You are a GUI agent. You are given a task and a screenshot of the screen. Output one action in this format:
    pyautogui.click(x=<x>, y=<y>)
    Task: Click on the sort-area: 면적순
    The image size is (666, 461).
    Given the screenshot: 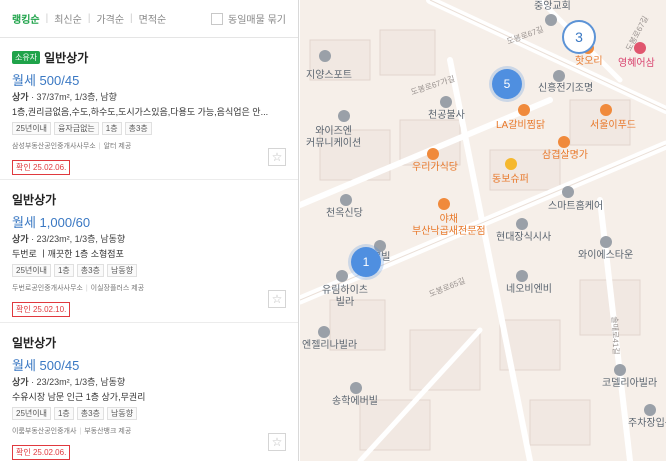 What is the action you would take?
    pyautogui.click(x=153, y=18)
    